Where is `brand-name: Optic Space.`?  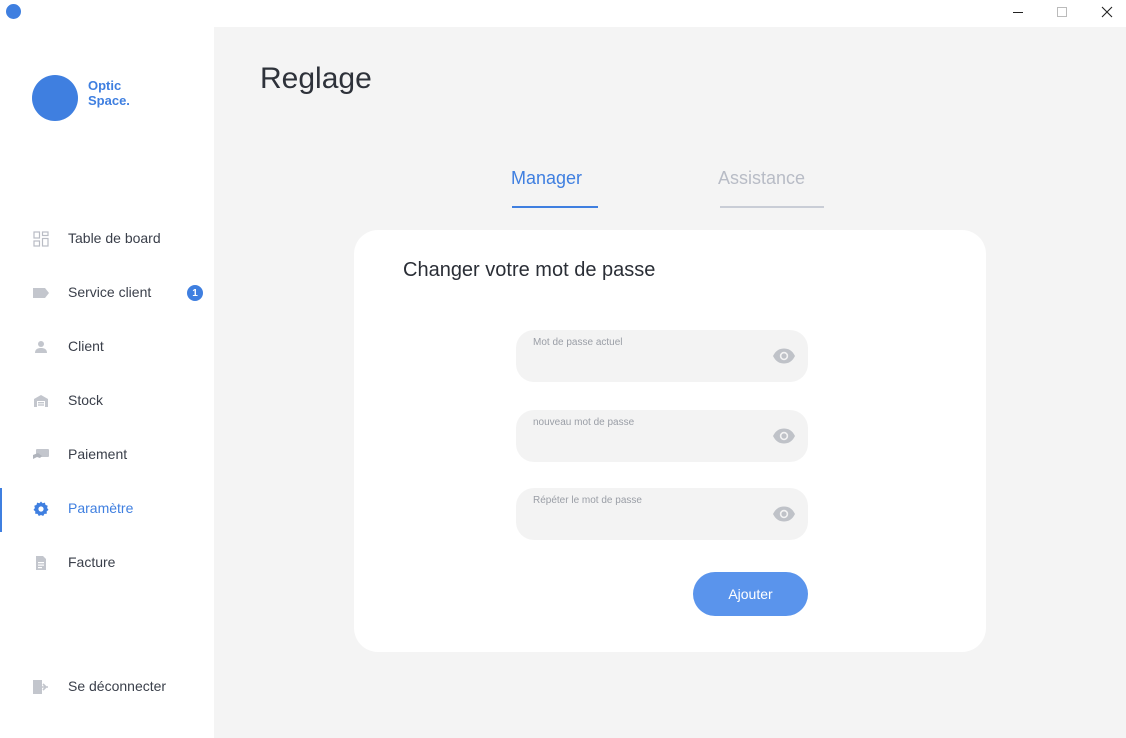
brand-name: Optic Space. is located at coordinates (109, 93).